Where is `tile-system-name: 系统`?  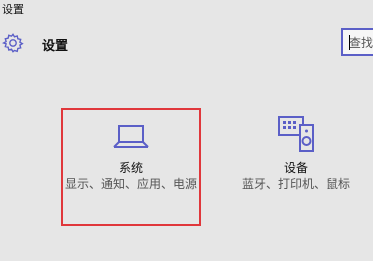 tile-system-name: 系统 is located at coordinates (130, 168).